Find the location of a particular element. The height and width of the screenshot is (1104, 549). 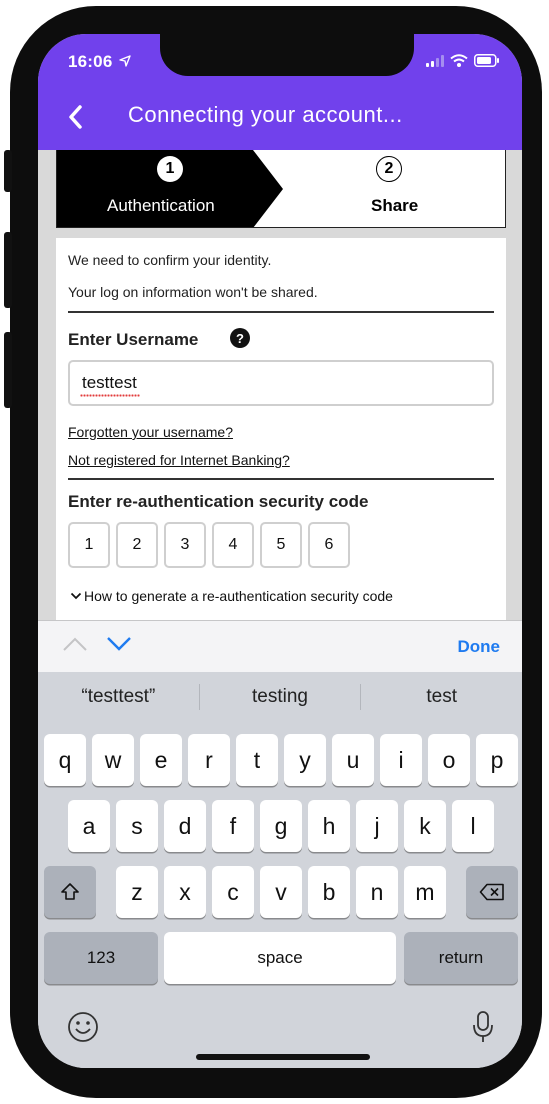

key-t: t is located at coordinates (257, 760).